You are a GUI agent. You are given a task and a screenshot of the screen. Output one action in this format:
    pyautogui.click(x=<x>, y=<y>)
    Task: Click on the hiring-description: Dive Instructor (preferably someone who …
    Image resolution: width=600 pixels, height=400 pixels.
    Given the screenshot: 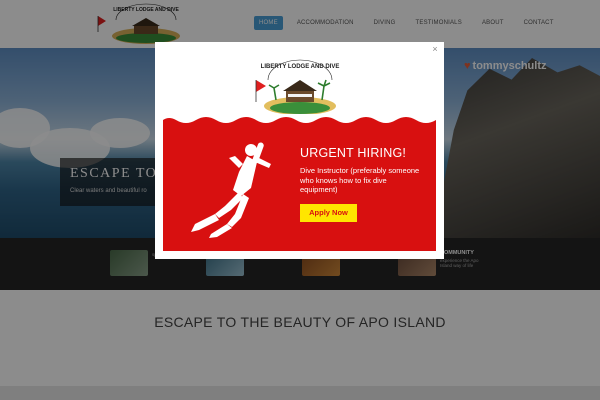 What is the action you would take?
    pyautogui.click(x=360, y=180)
    